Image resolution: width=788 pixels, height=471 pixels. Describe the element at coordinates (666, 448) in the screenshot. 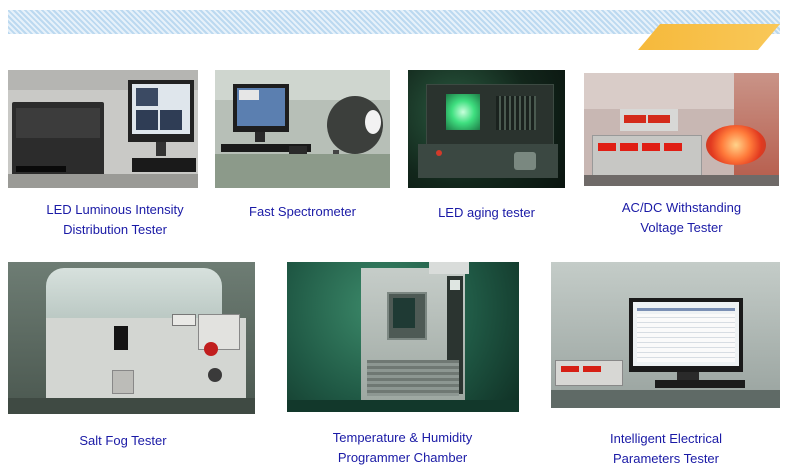

I see `caption-electrical-parameters-tester: Intelligent Electrical Parameters Tester` at that location.